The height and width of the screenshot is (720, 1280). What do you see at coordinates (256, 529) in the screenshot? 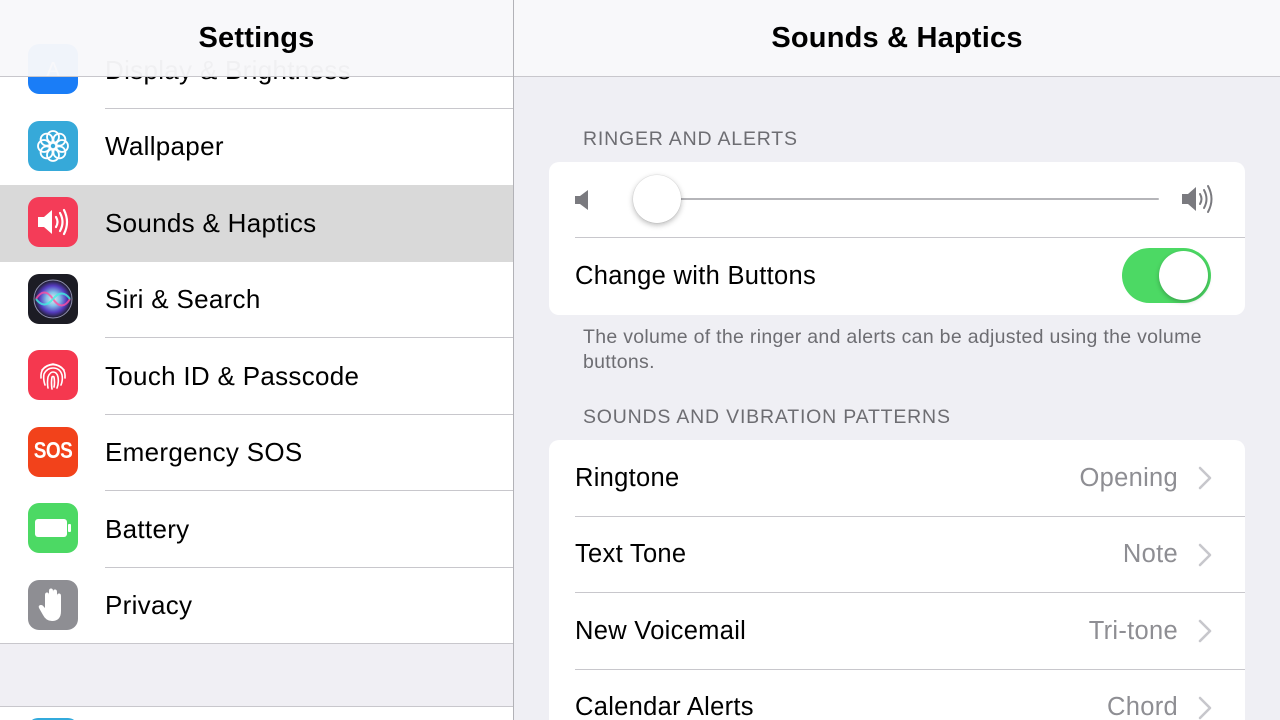
I see `sidebar-item-battery: Battery` at bounding box center [256, 529].